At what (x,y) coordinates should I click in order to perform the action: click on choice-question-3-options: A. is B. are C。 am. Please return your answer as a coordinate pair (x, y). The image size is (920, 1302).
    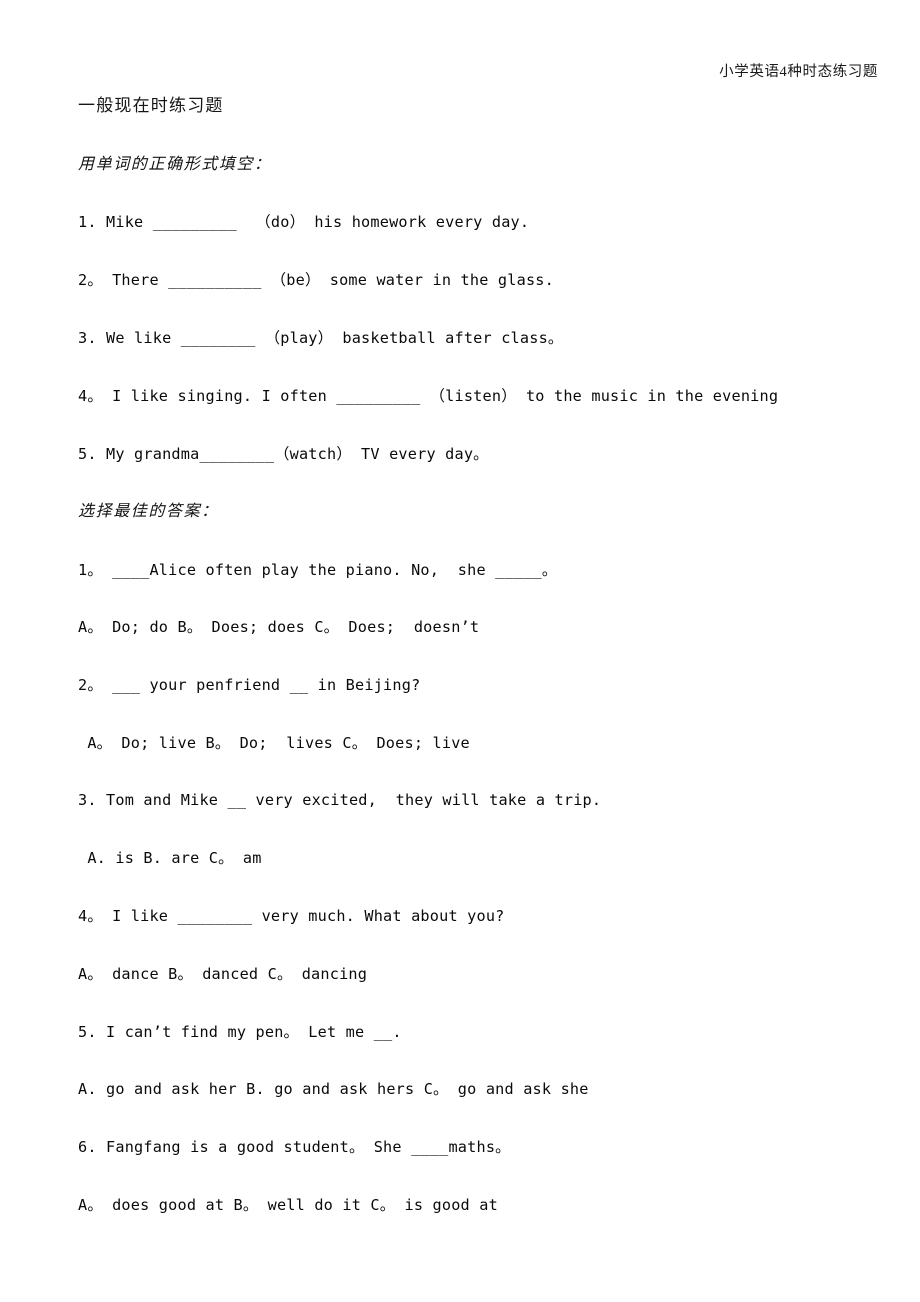
    Looking at the image, I should click on (170, 858).